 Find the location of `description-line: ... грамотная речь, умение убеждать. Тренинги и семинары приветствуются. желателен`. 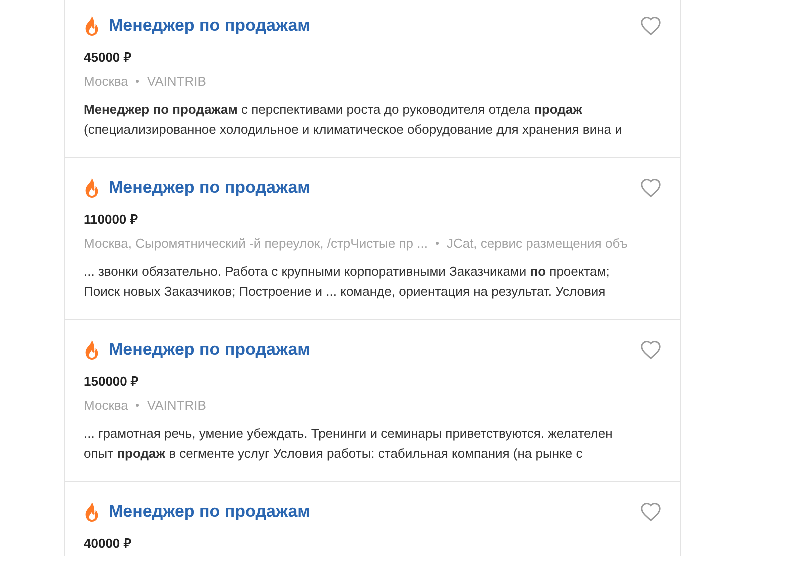

description-line: ... грамотная речь, умение убеждать. Тренинги и семинары приветствуются. желателен is located at coordinates (348, 433).